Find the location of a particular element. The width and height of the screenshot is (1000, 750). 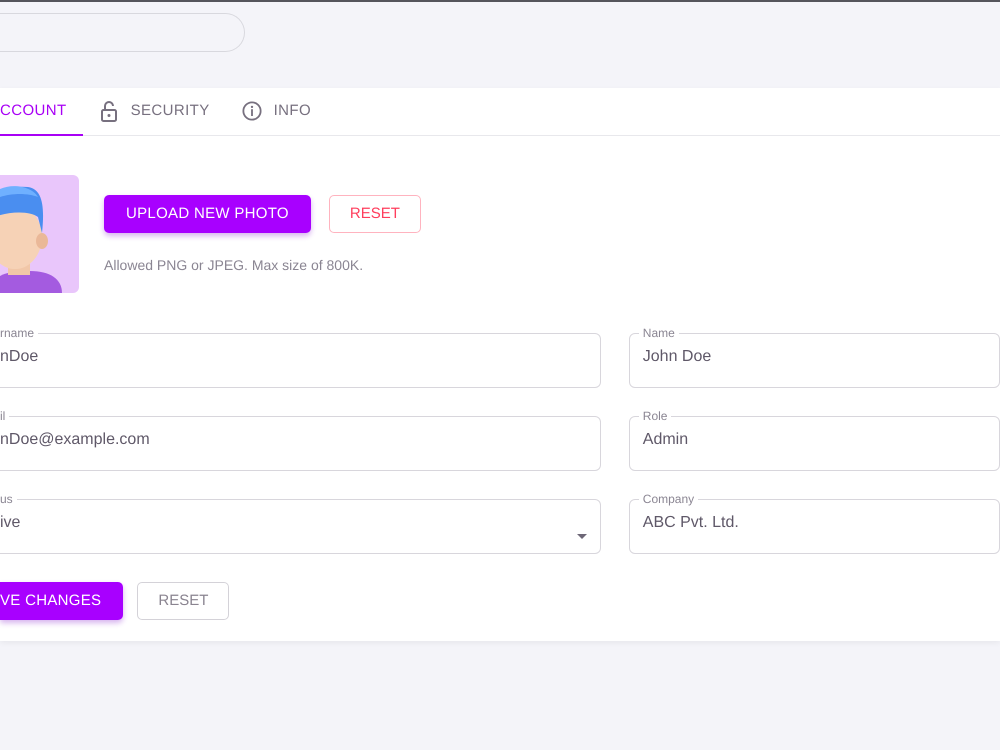

input-field: Name John Doe is located at coordinates (814, 357).